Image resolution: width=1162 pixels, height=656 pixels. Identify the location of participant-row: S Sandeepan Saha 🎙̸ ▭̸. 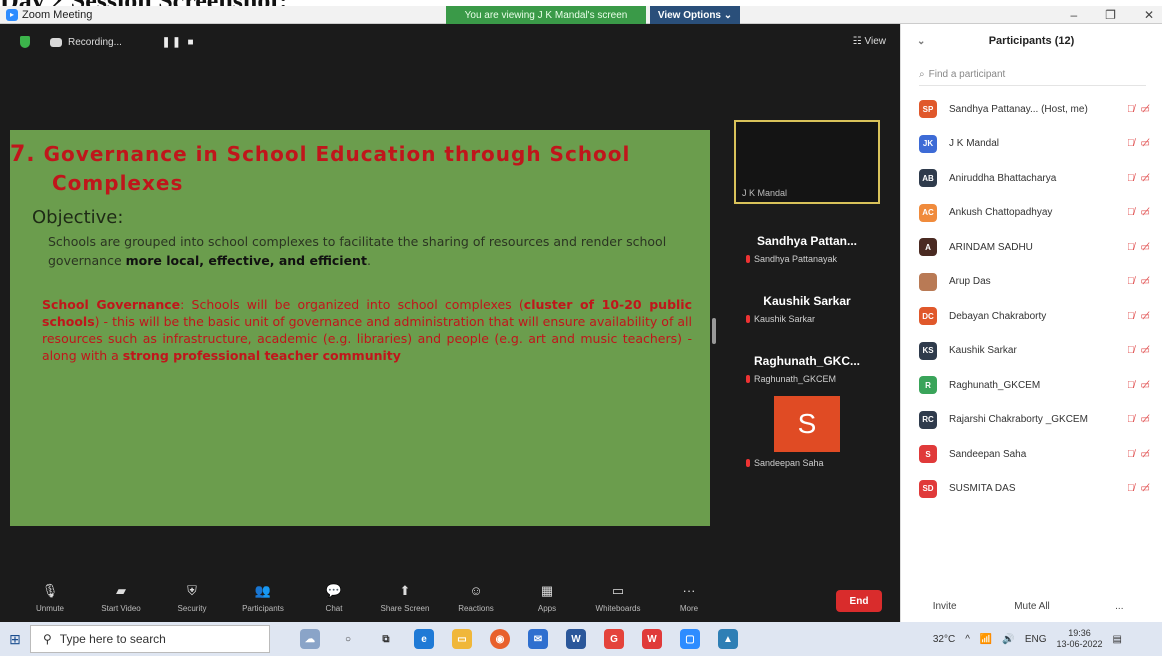
(1031, 454).